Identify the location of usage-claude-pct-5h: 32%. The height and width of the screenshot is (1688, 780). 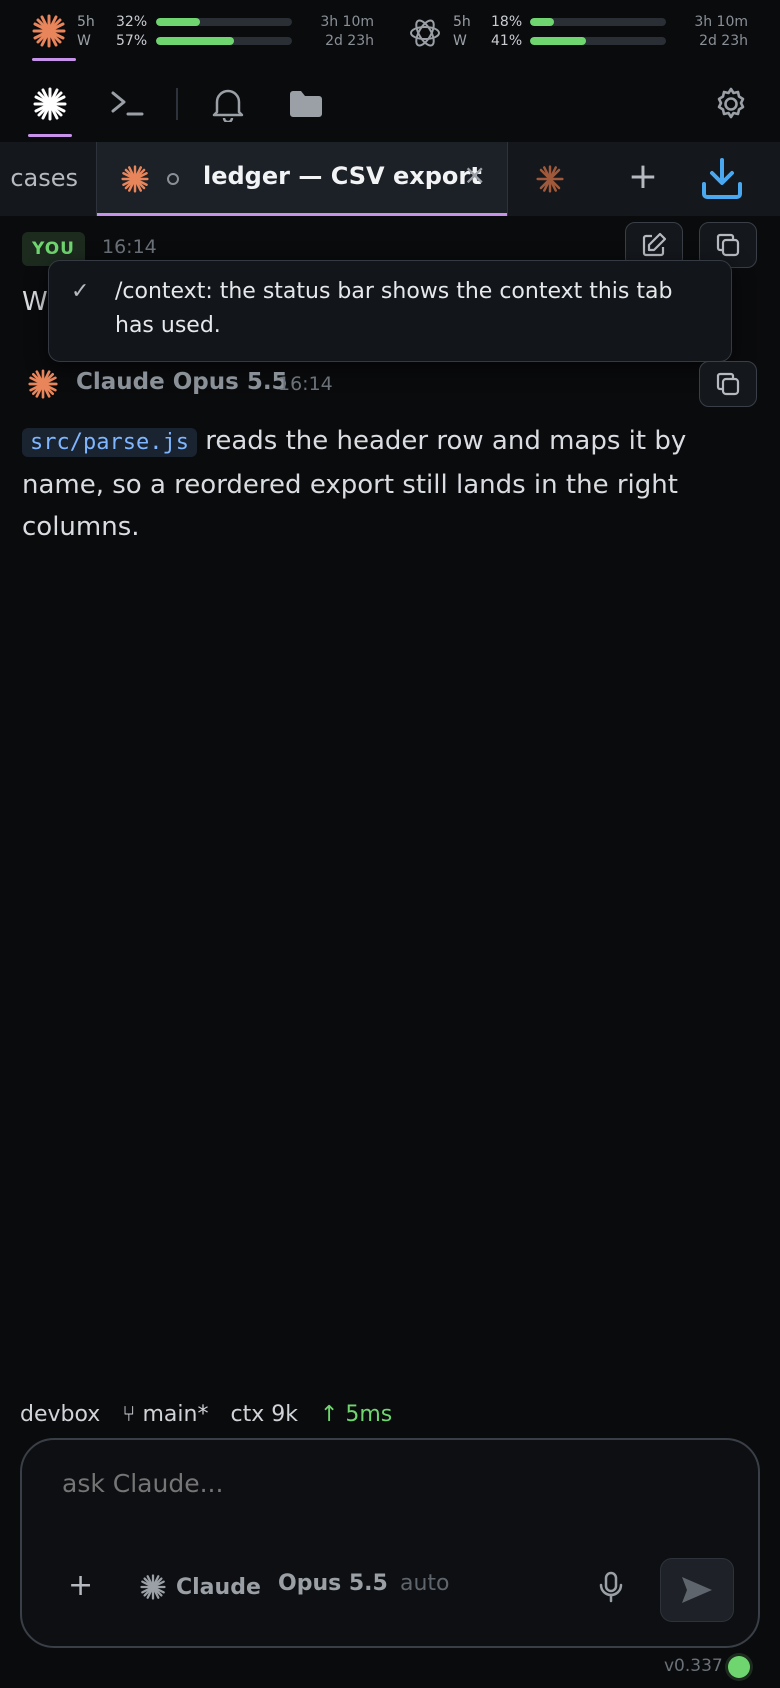
(132, 22).